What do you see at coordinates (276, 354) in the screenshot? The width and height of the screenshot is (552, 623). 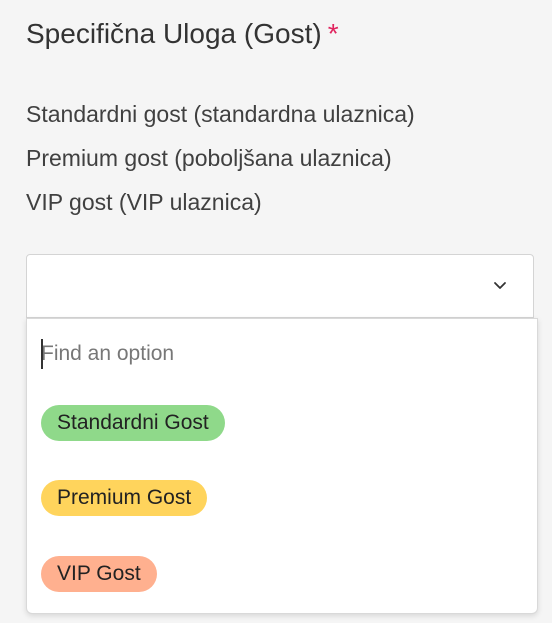 I see `find-option-input` at bounding box center [276, 354].